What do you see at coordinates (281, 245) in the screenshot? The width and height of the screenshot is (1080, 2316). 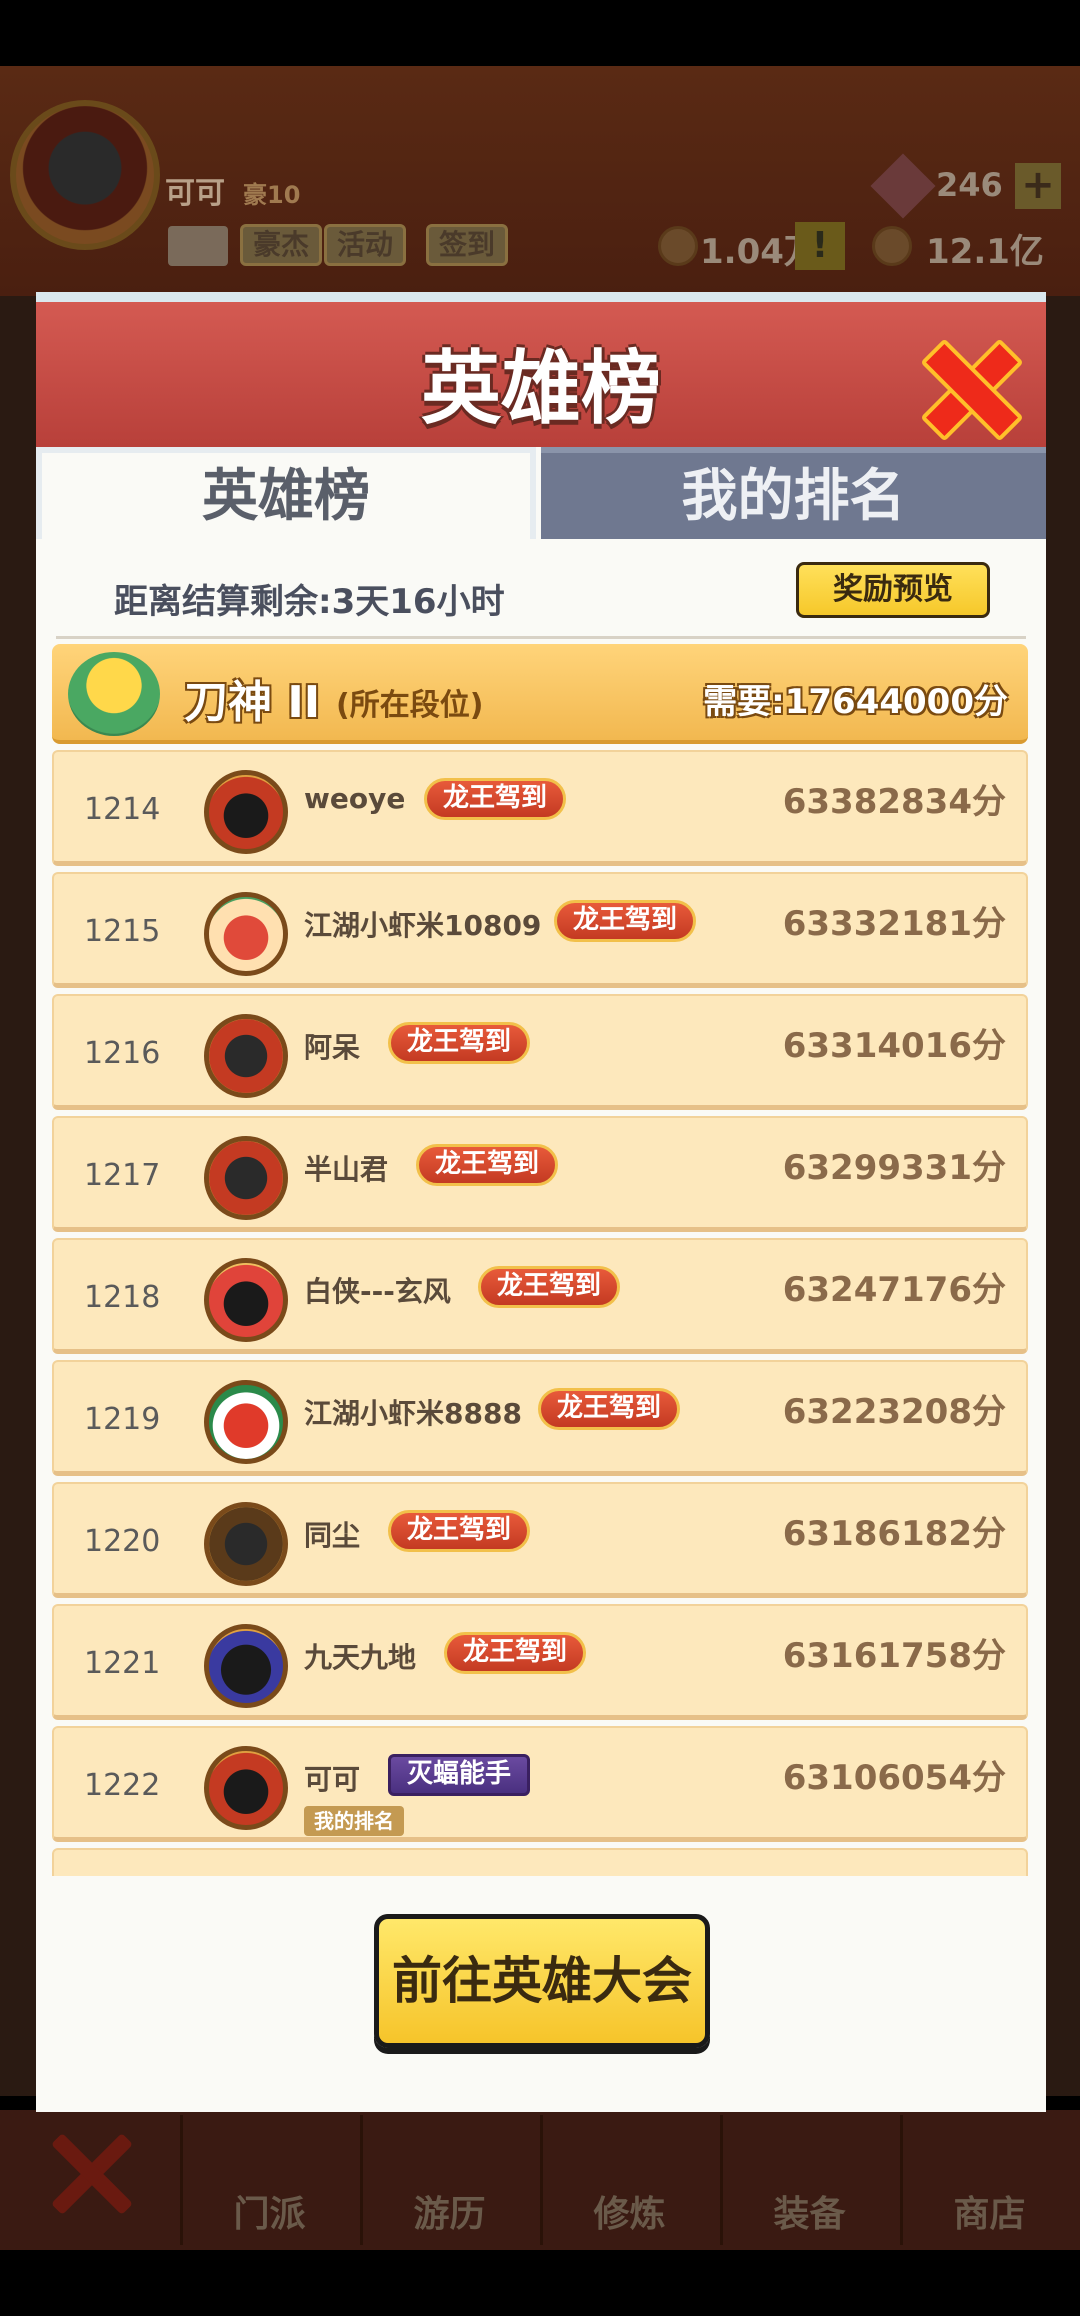 I see `heroes-button: 豪杰` at bounding box center [281, 245].